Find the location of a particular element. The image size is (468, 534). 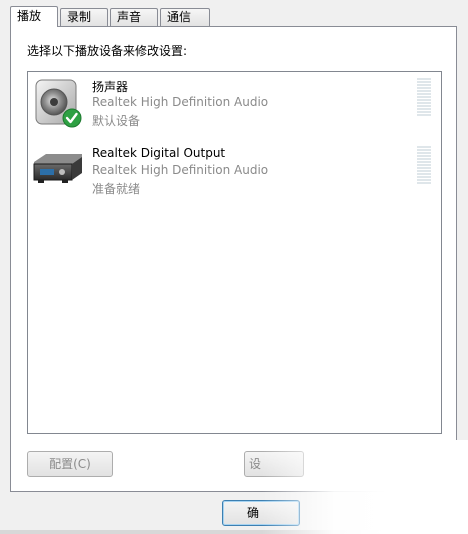

device-name: 扬声器 is located at coordinates (110, 87).